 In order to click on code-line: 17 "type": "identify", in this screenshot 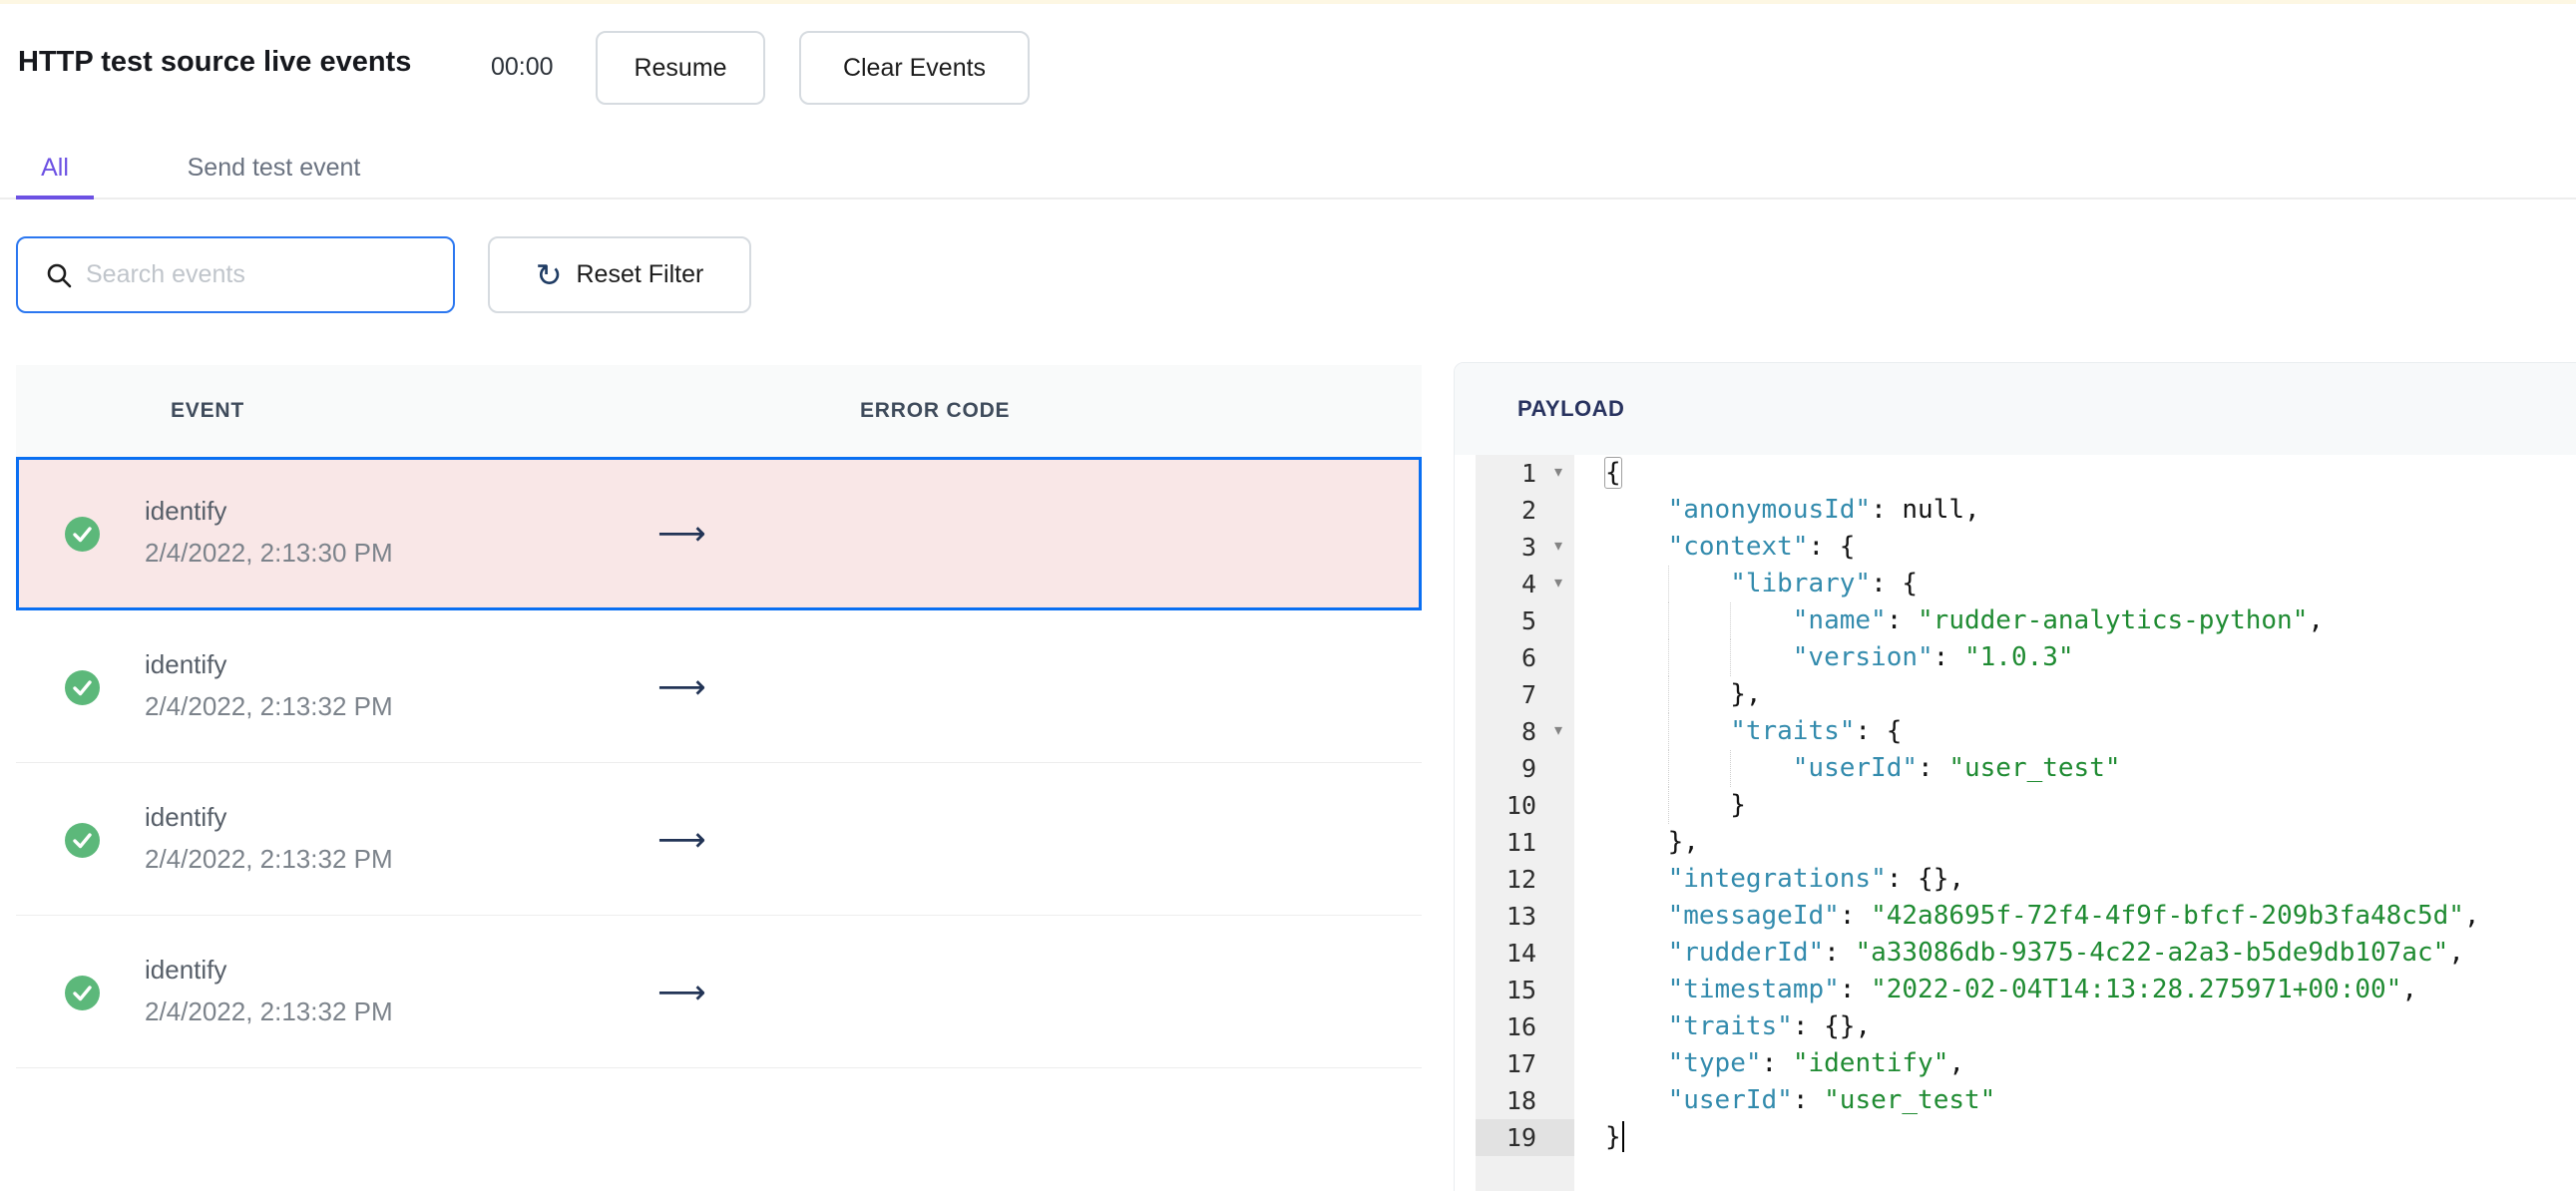, I will do `click(2015, 1064)`.